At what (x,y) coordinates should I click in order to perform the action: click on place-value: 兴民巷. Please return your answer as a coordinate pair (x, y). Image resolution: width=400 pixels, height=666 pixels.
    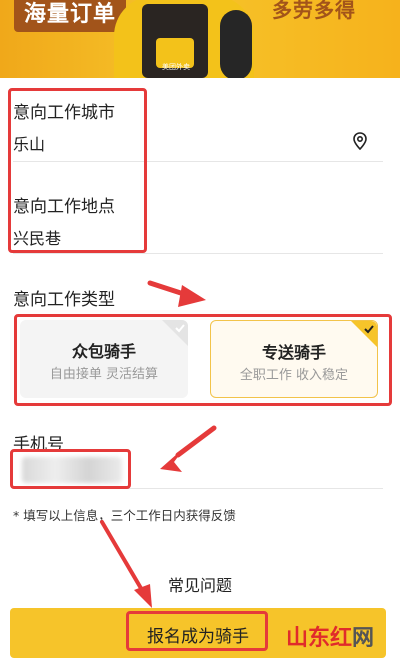
    Looking at the image, I should click on (197, 237).